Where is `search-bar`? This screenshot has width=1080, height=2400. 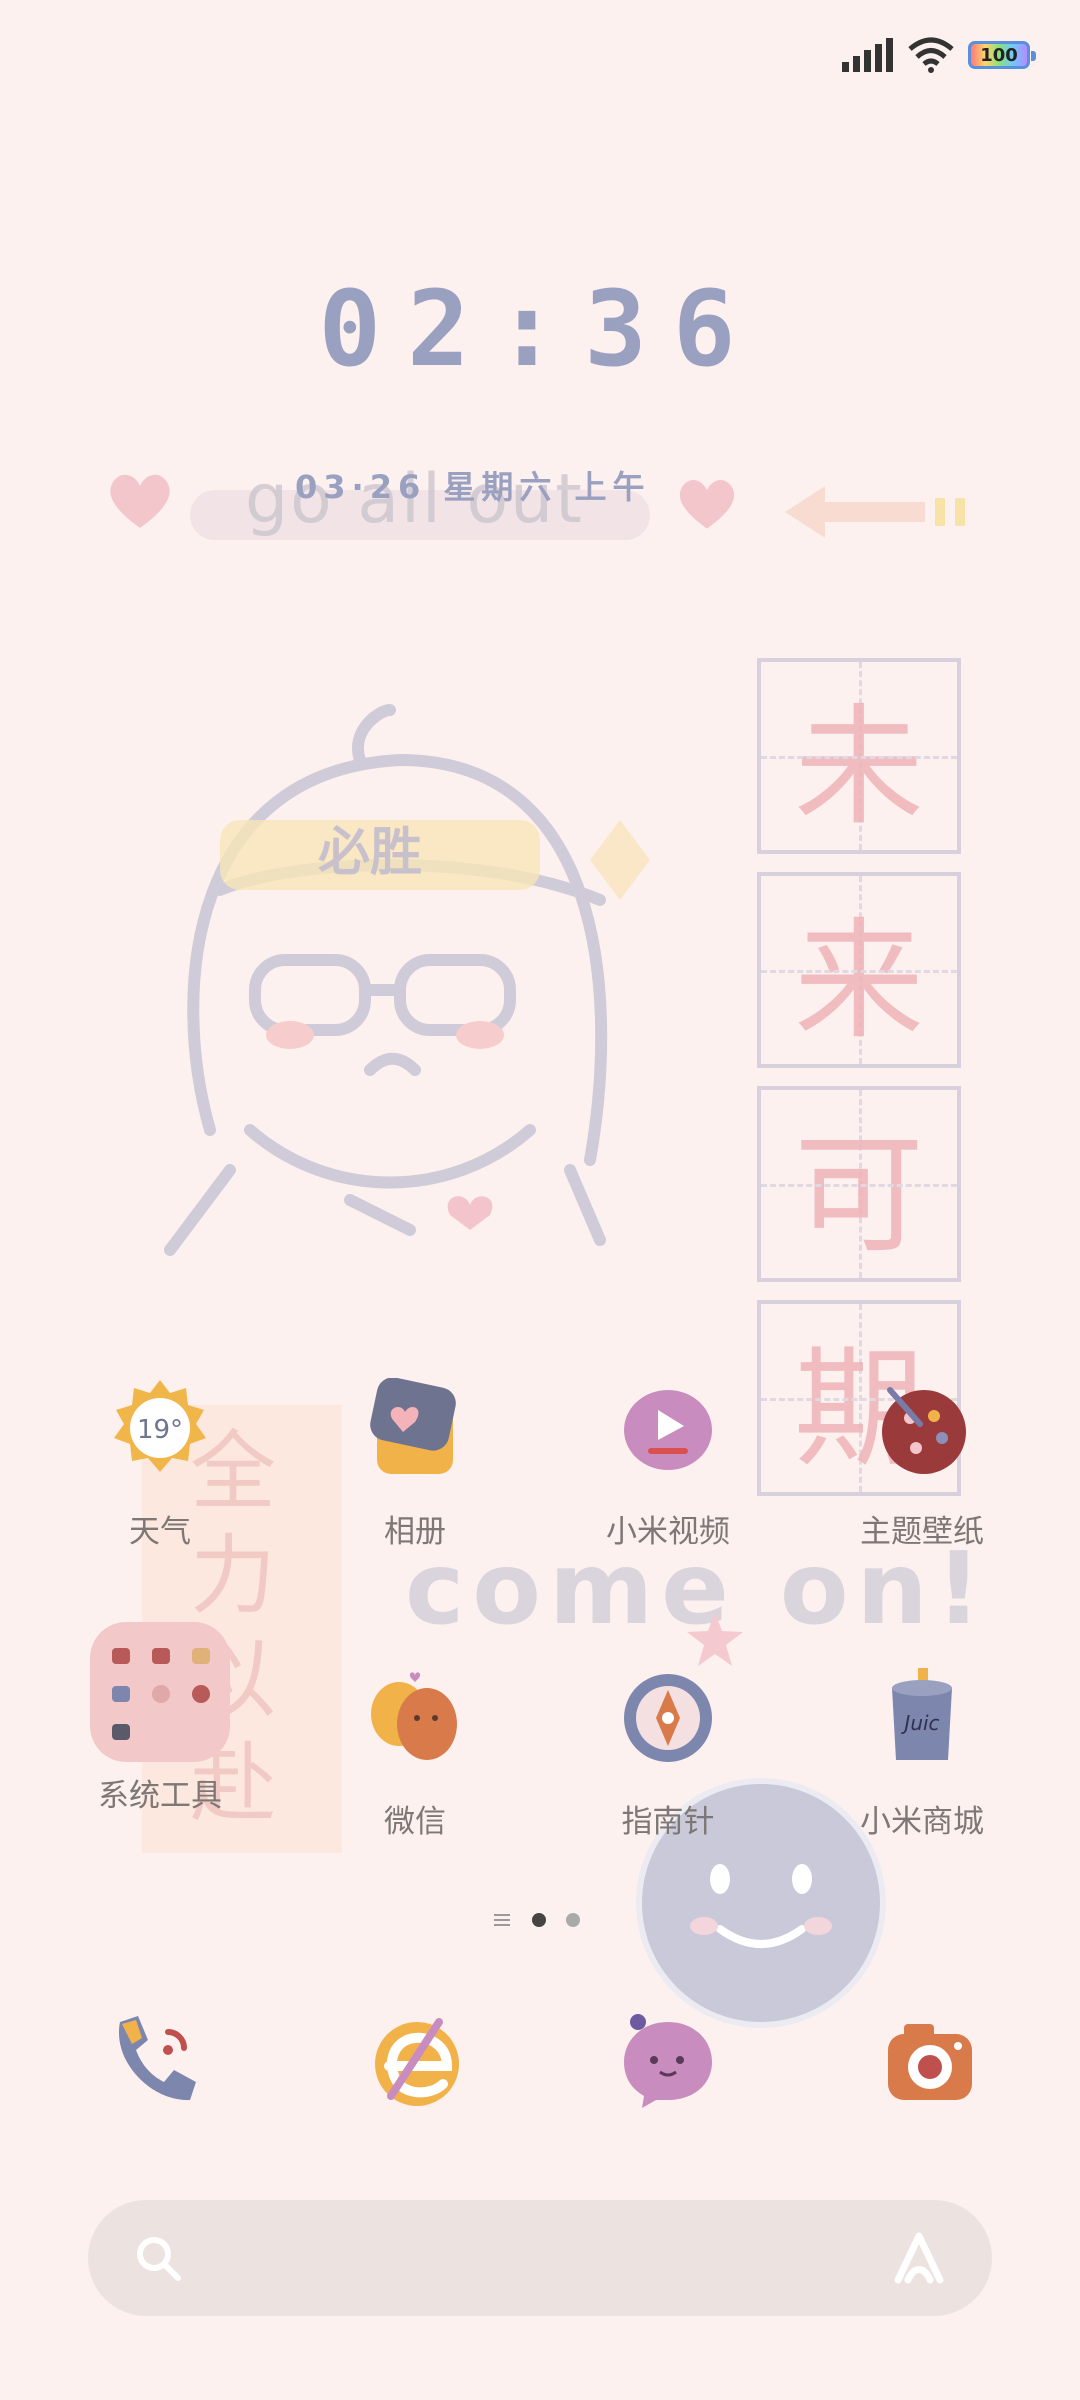 search-bar is located at coordinates (540, 2258).